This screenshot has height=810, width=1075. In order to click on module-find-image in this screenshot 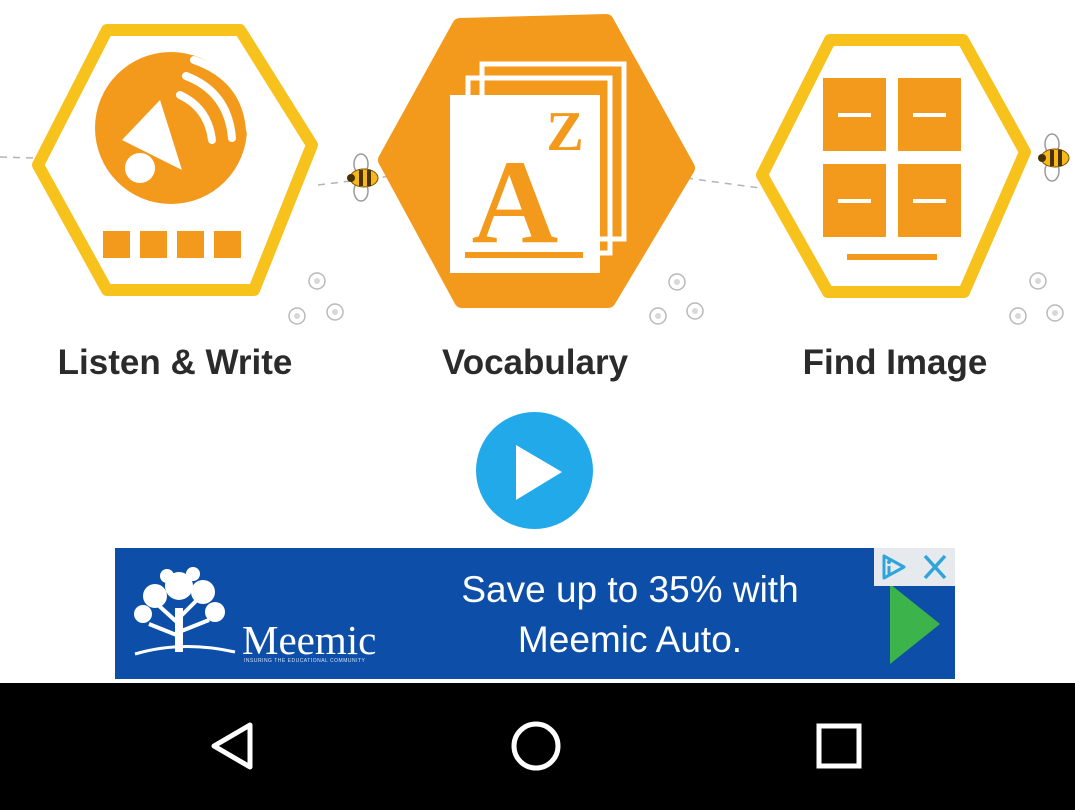, I will do `click(895, 165)`.